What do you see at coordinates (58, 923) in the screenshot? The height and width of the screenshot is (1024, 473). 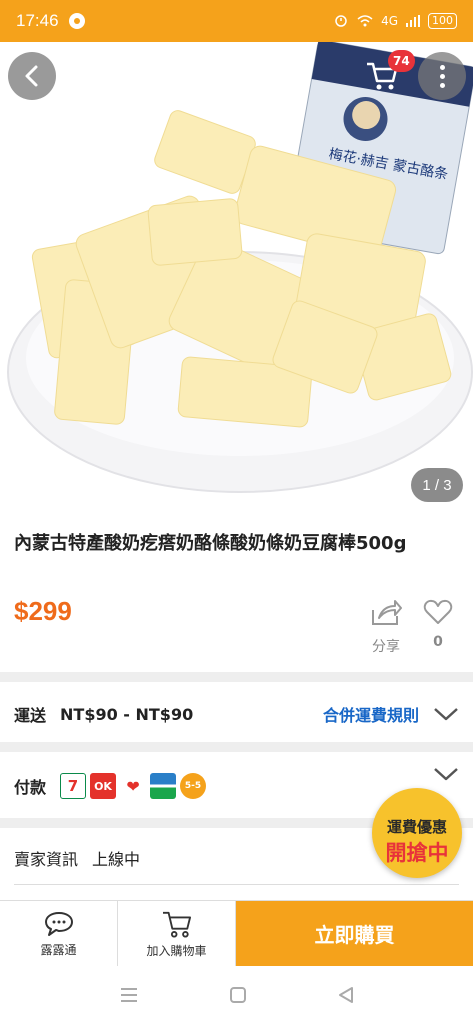 I see `chat-bubble-icon` at bounding box center [58, 923].